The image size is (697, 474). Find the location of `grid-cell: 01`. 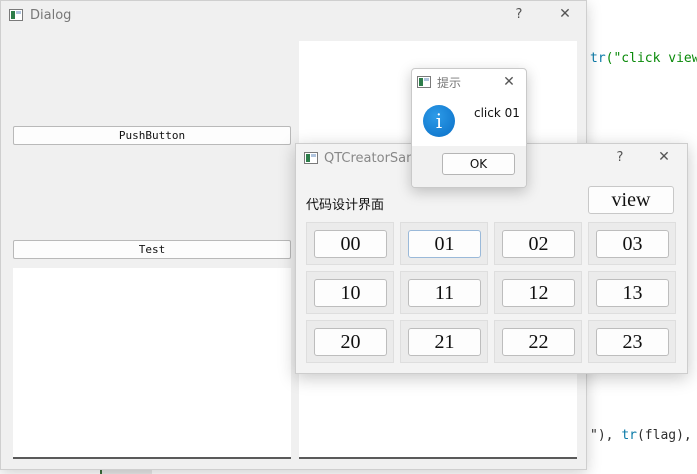

grid-cell: 01 is located at coordinates (444, 243).